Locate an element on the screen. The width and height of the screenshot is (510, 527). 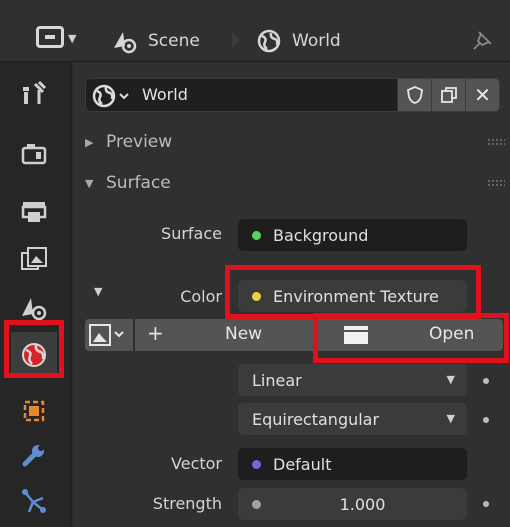
projection-dropdown: Equirectangular ▼ is located at coordinates (352, 419).